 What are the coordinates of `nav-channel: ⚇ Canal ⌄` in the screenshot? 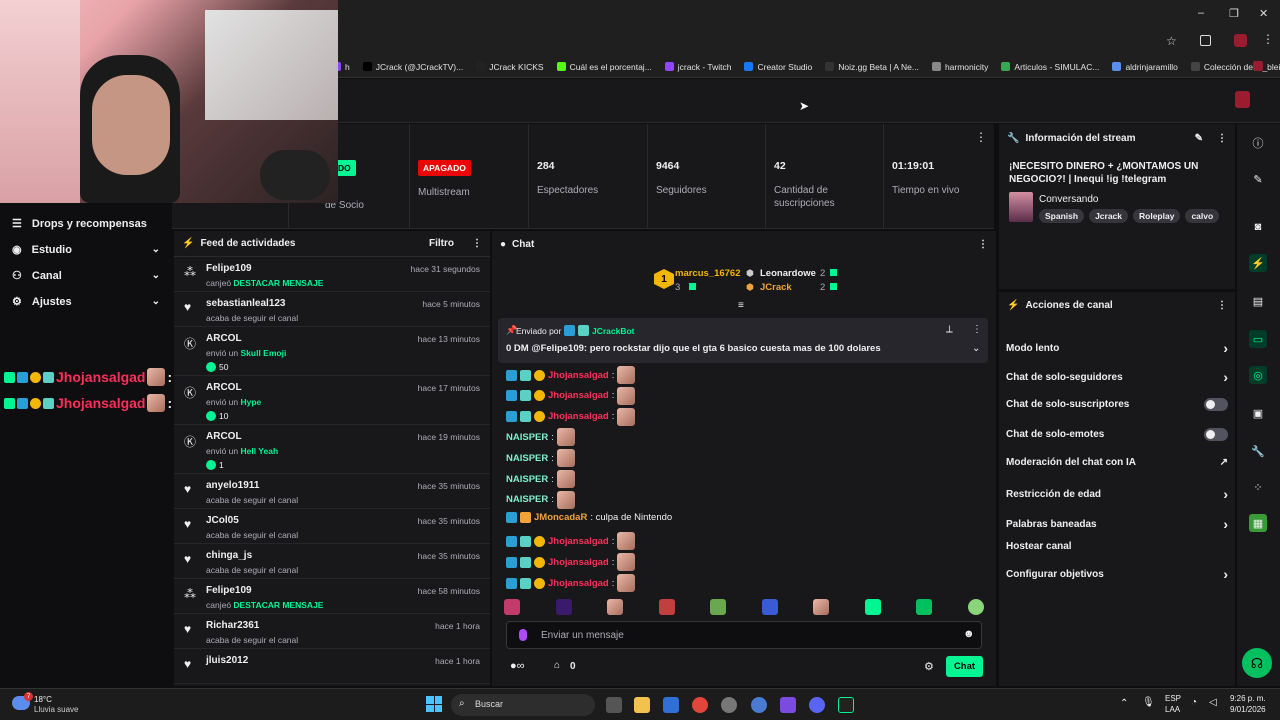 It's located at (86, 276).